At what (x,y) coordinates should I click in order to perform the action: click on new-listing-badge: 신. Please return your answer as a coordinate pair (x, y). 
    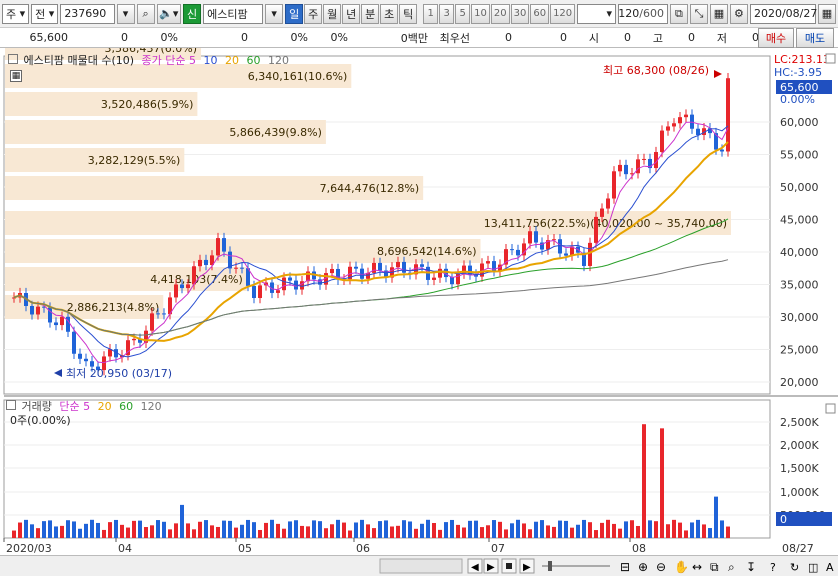
    Looking at the image, I should click on (192, 13).